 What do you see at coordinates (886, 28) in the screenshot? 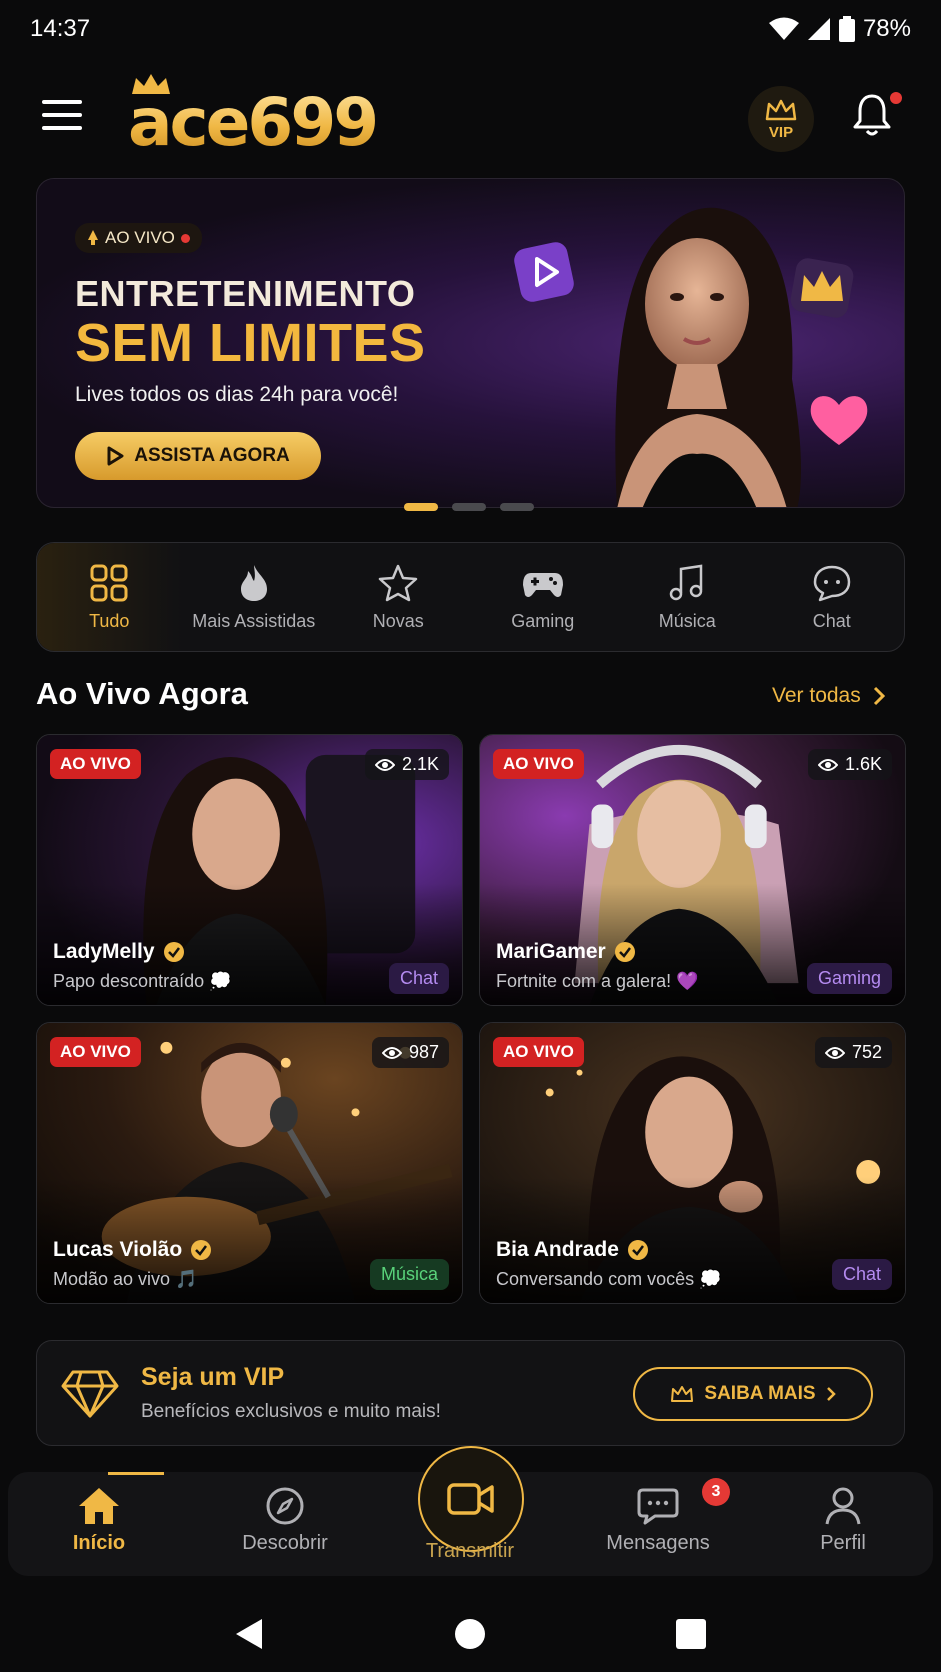
I see `battery-level: 78%` at bounding box center [886, 28].